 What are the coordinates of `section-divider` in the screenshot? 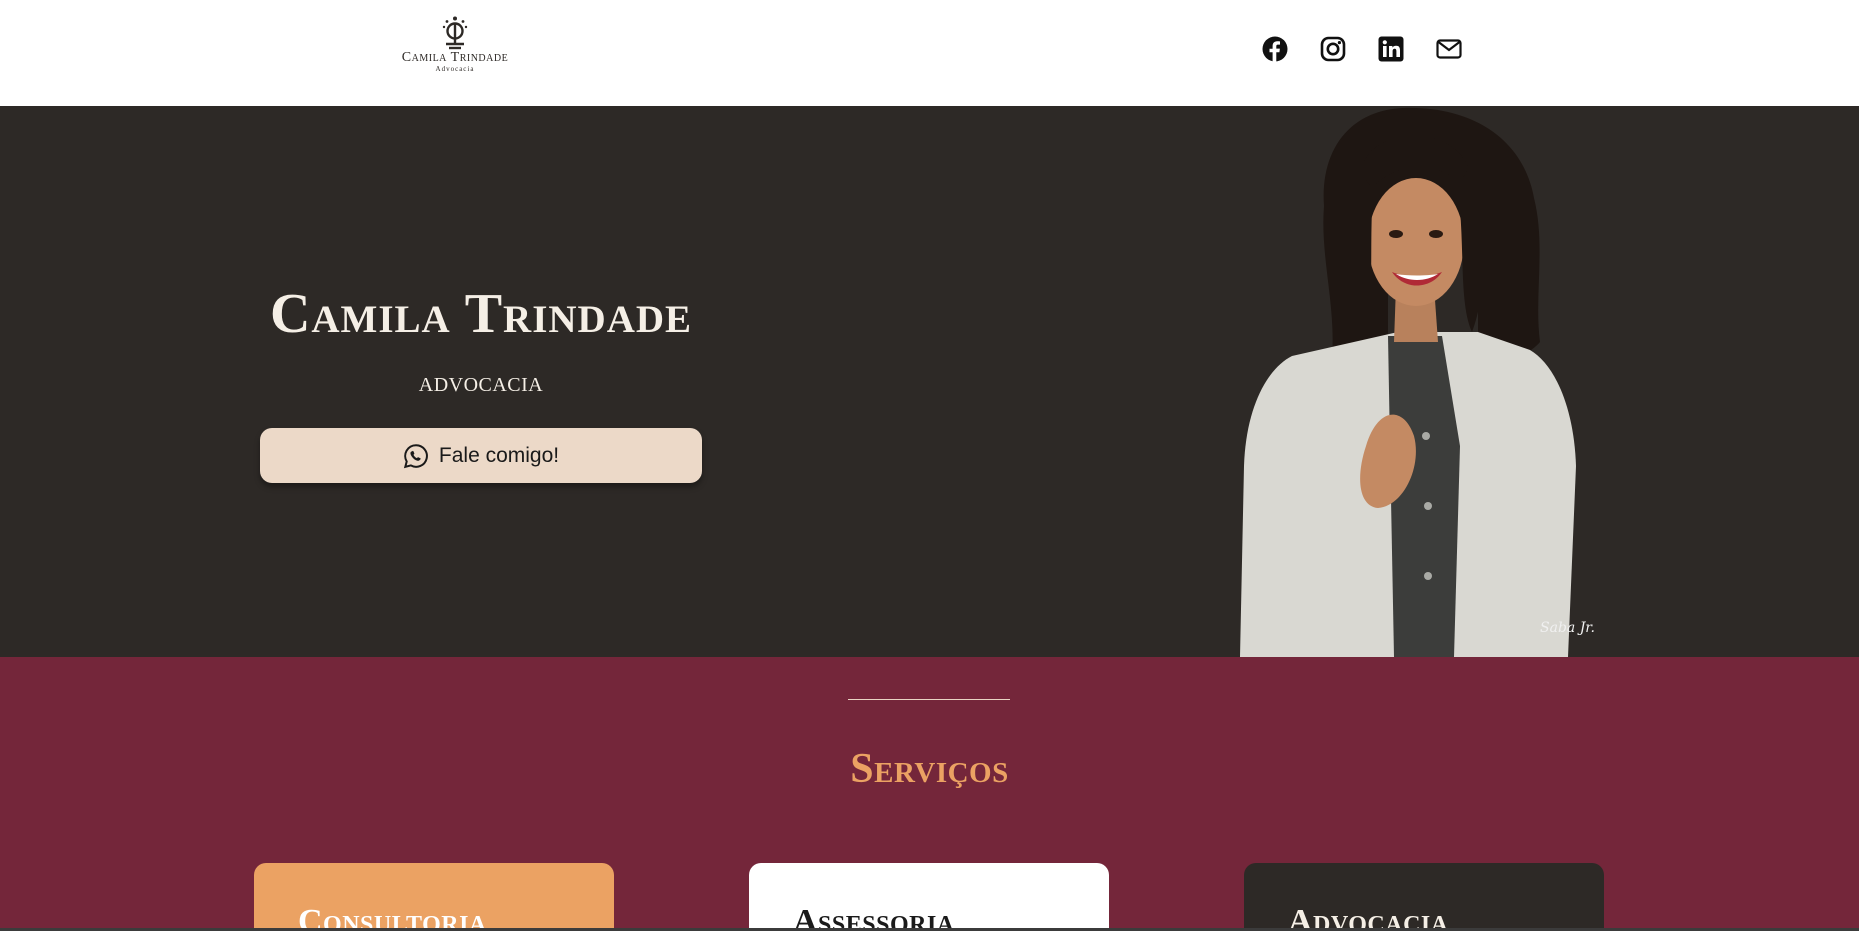 It's located at (929, 699).